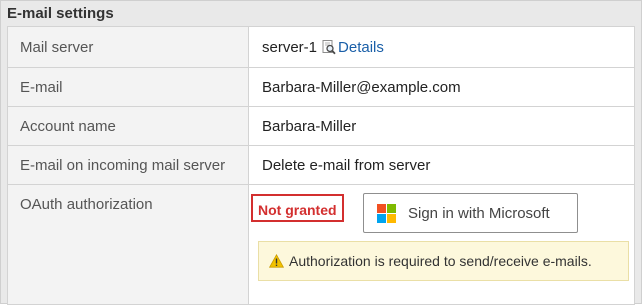 This screenshot has width=642, height=305. I want to click on table-row-email: E-mail Barbara-Miller@example.com, so click(321, 87).